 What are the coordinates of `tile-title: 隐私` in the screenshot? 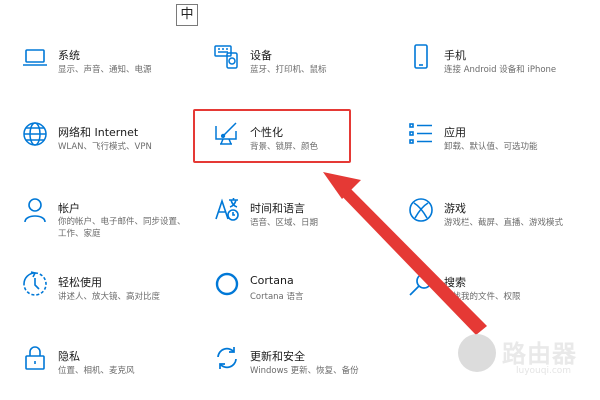 It's located at (69, 356).